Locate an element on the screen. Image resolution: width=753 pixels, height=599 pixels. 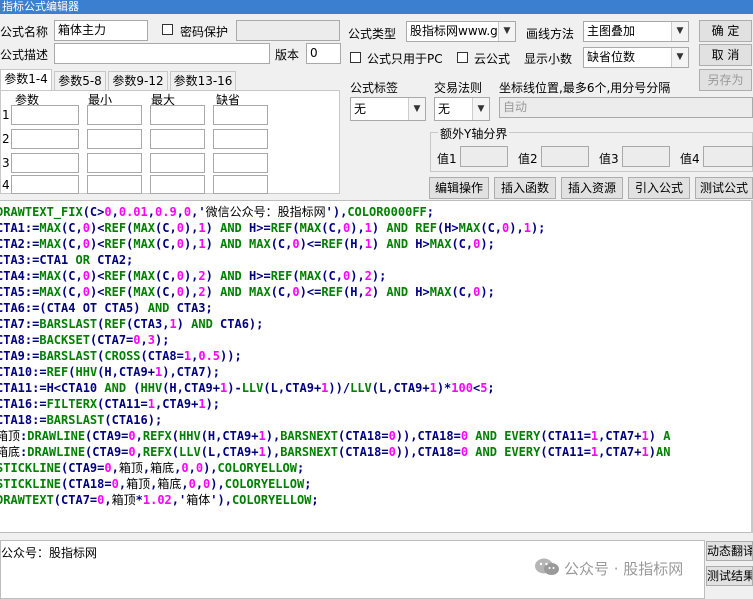
trade-rule-select: 无 ▼ is located at coordinates (462, 109).